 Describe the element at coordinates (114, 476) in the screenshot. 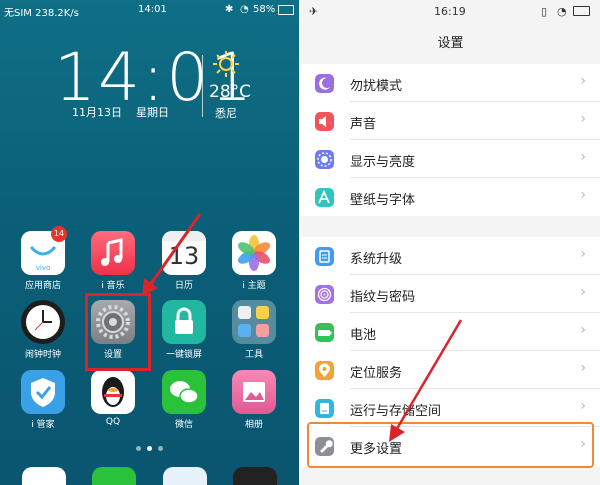

I see `dock-messages-icon` at that location.